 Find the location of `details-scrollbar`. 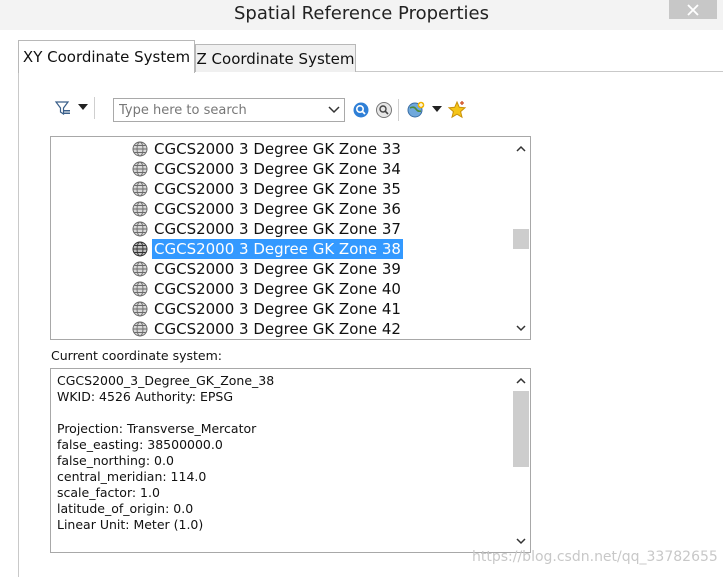

details-scrollbar is located at coordinates (521, 460).